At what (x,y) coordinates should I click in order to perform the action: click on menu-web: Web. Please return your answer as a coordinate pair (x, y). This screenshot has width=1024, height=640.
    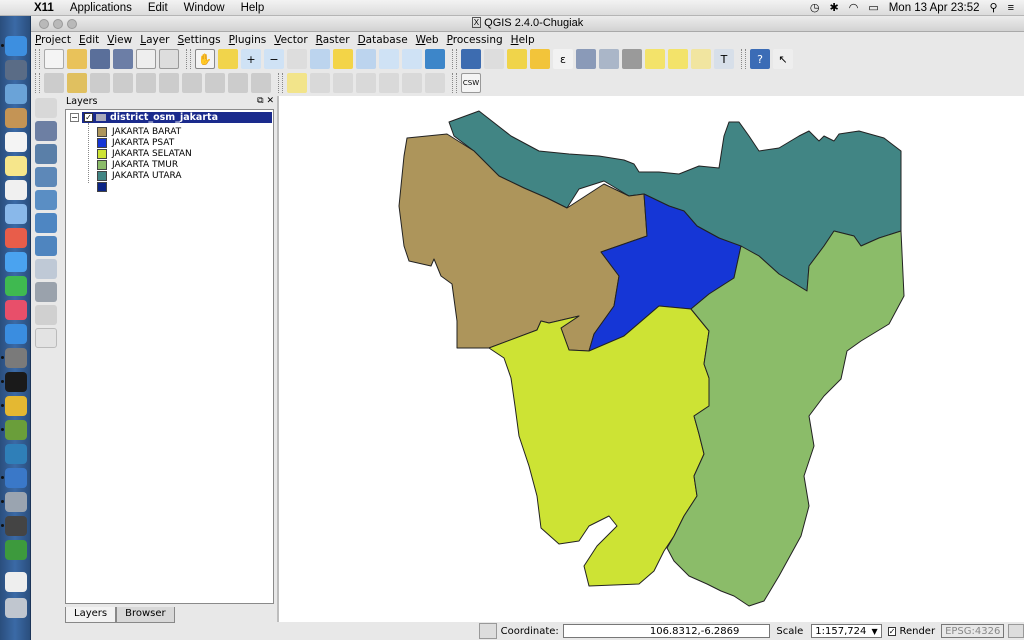
    Looking at the image, I should click on (427, 40).